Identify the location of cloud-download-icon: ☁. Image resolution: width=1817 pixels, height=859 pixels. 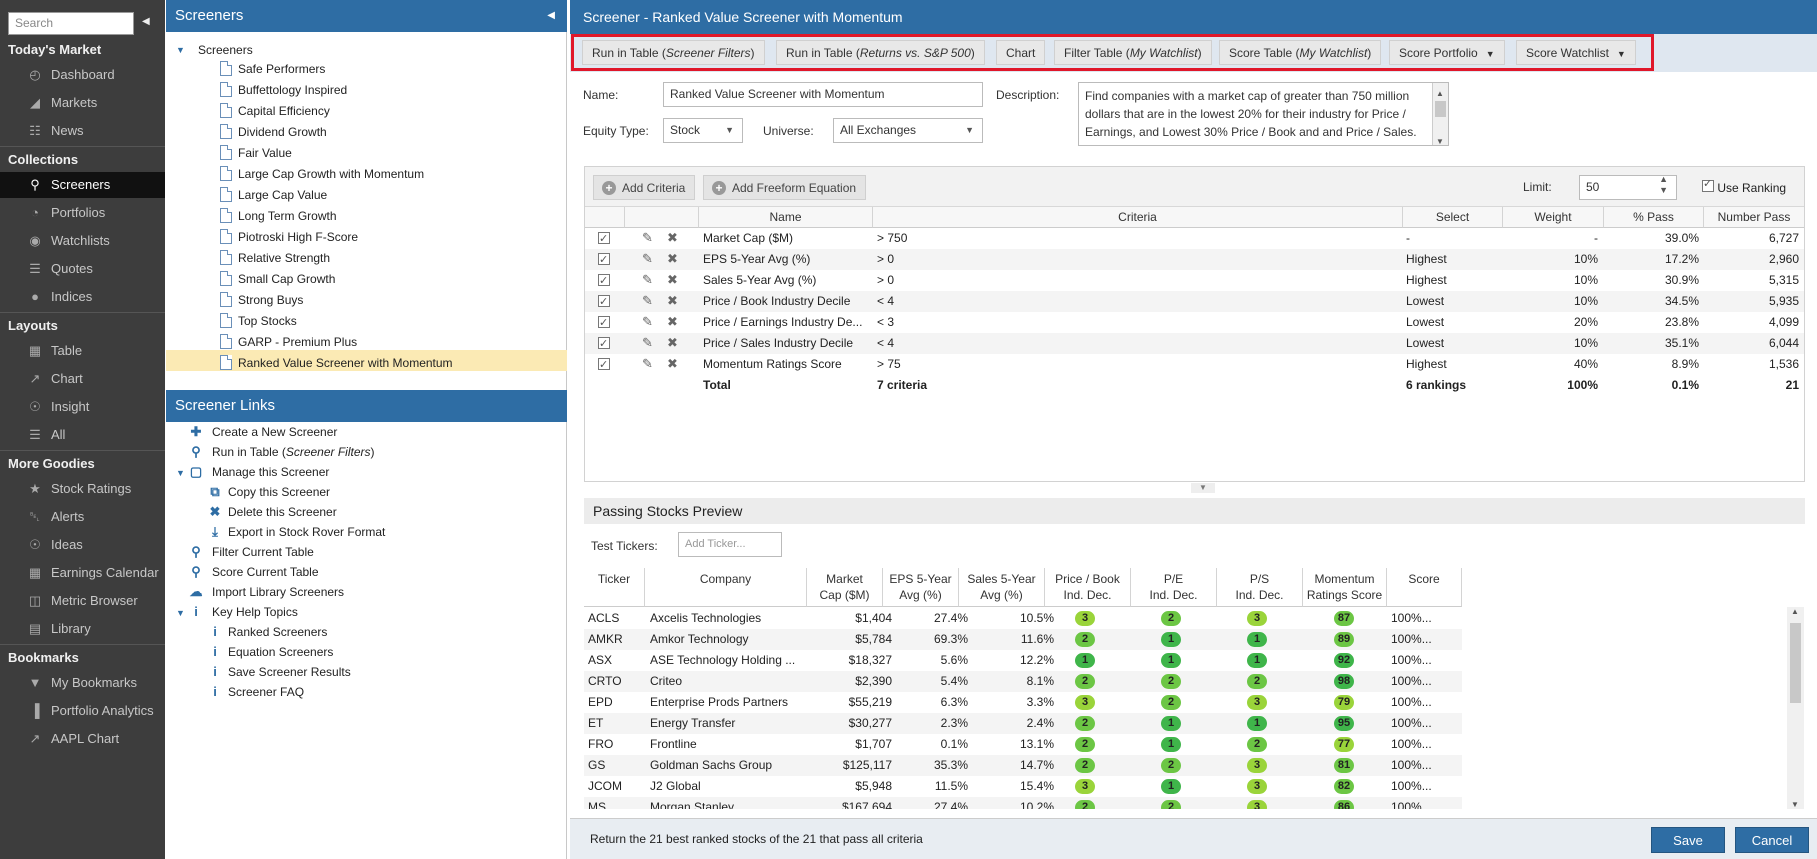
(196, 591).